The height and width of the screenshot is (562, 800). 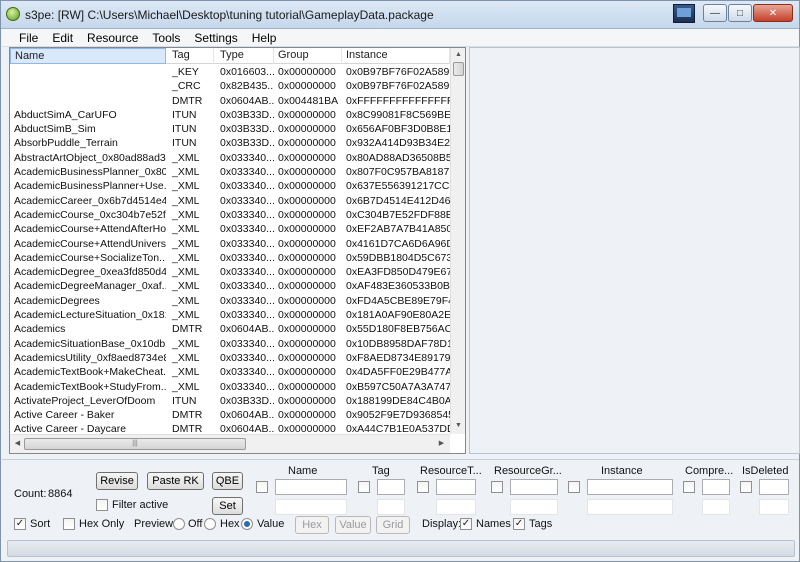 I want to click on display-tags-checkbox: ✓, so click(x=519, y=524).